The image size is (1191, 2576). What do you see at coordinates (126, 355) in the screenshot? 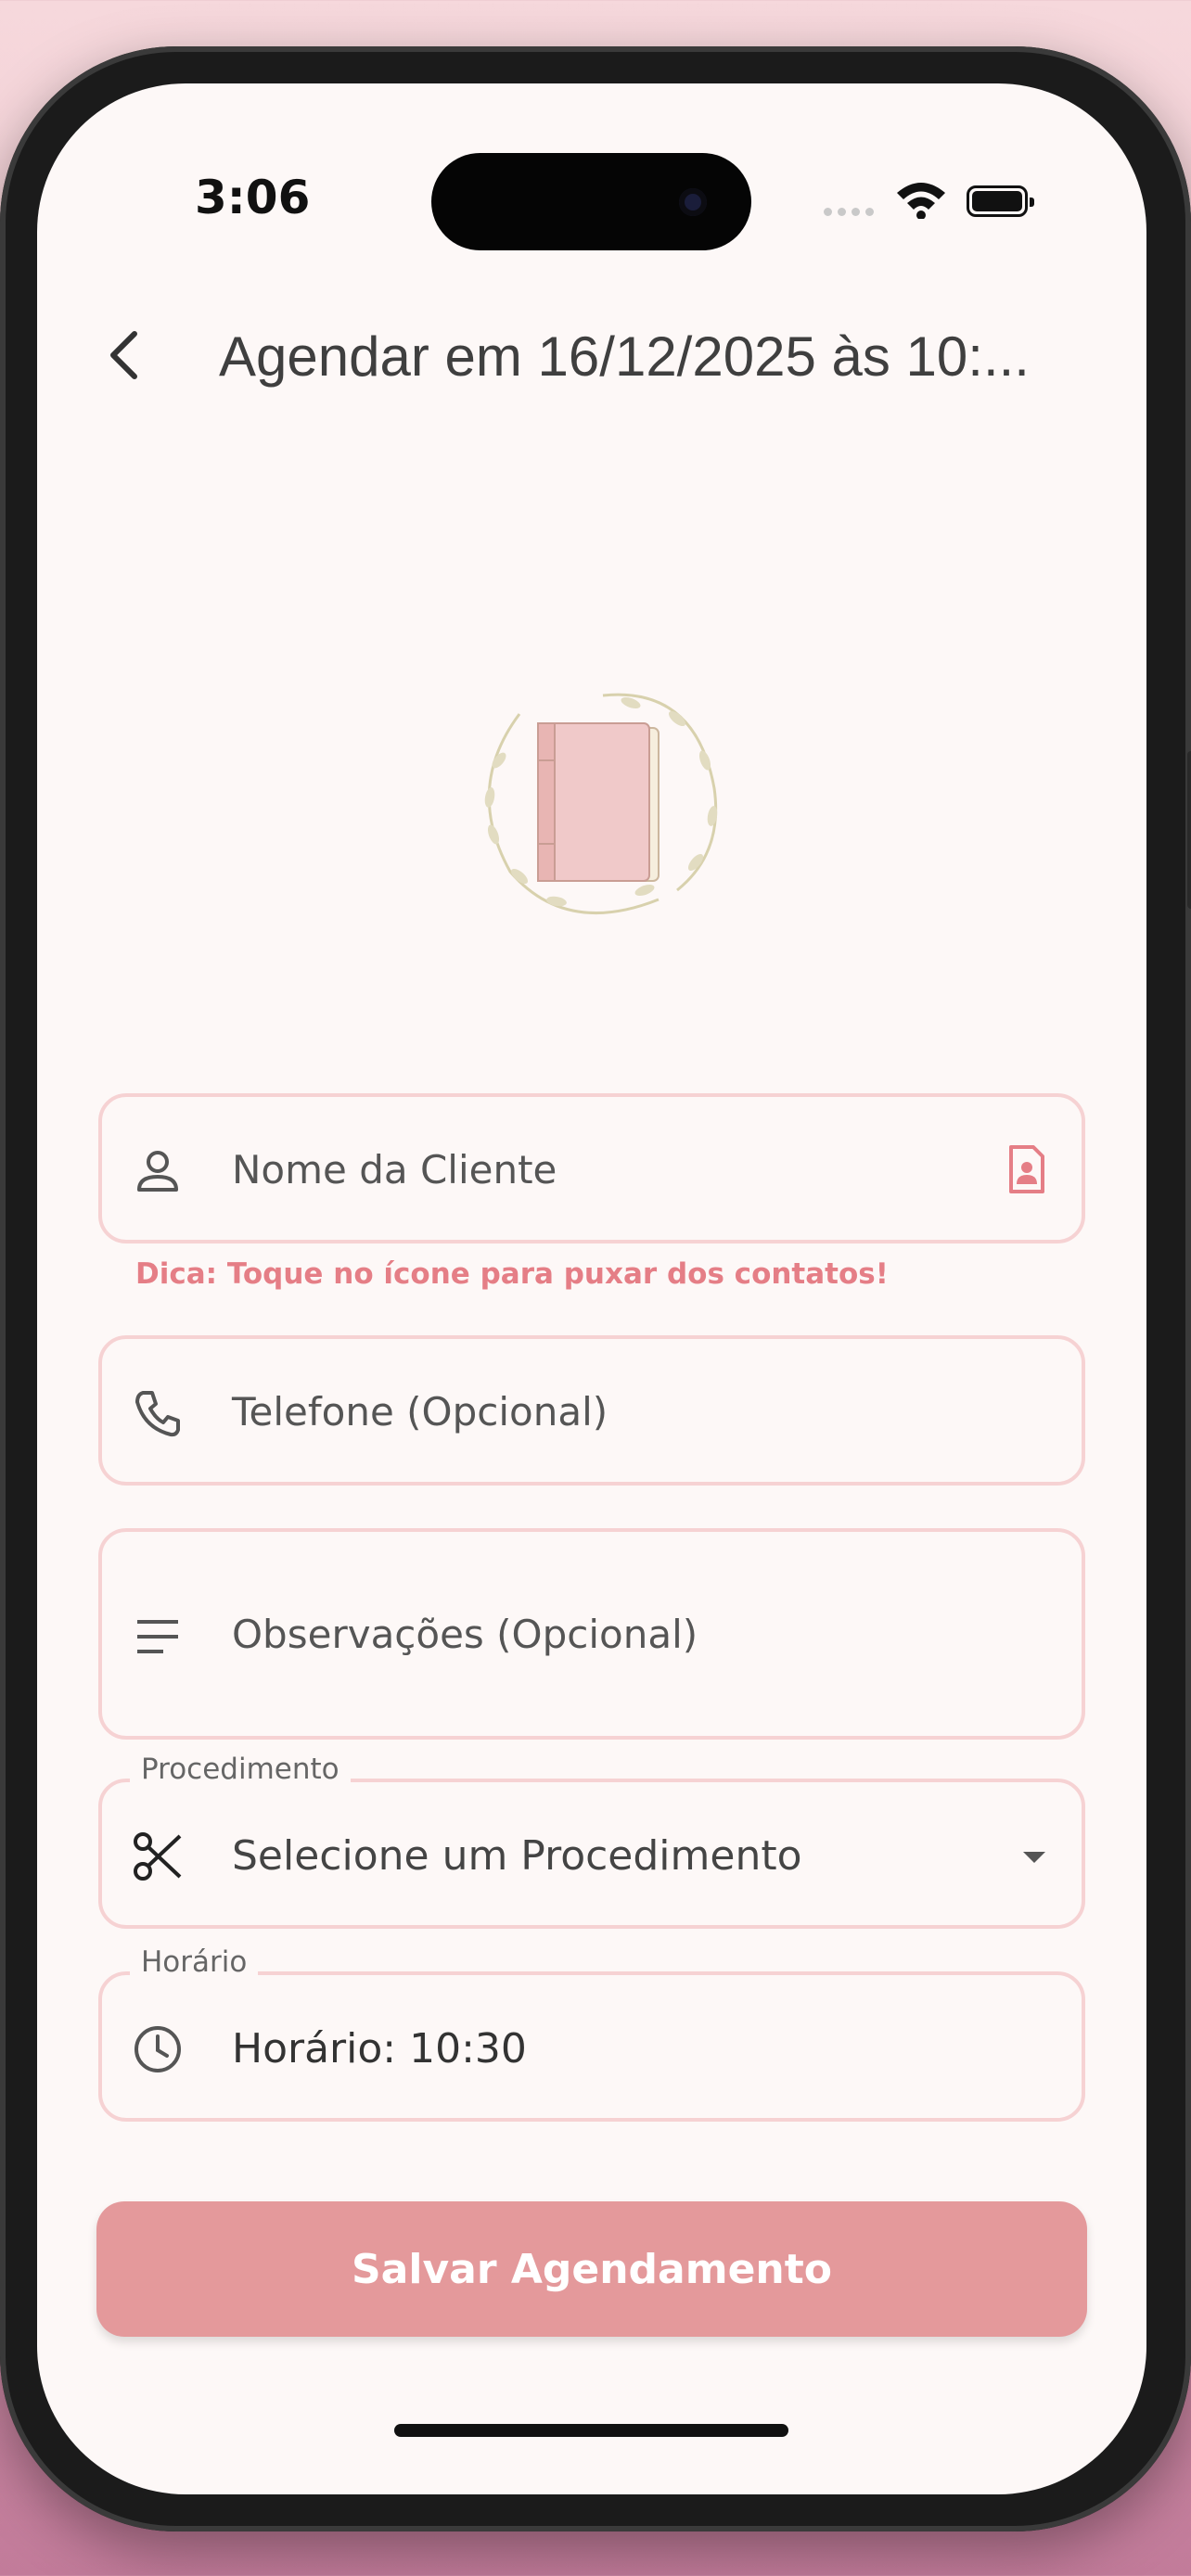
I see `back-arrow-icon` at bounding box center [126, 355].